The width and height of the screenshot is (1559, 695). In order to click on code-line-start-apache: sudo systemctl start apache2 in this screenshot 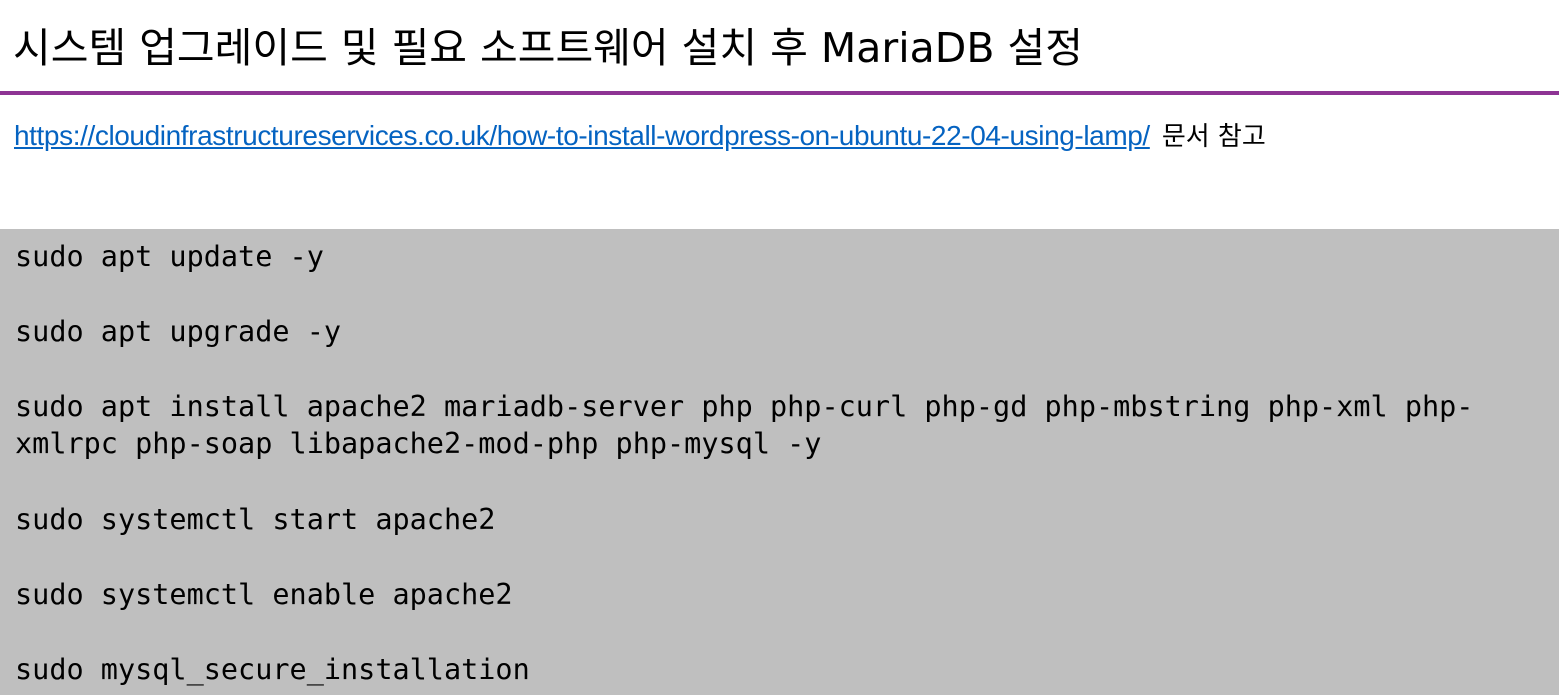, I will do `click(255, 519)`.